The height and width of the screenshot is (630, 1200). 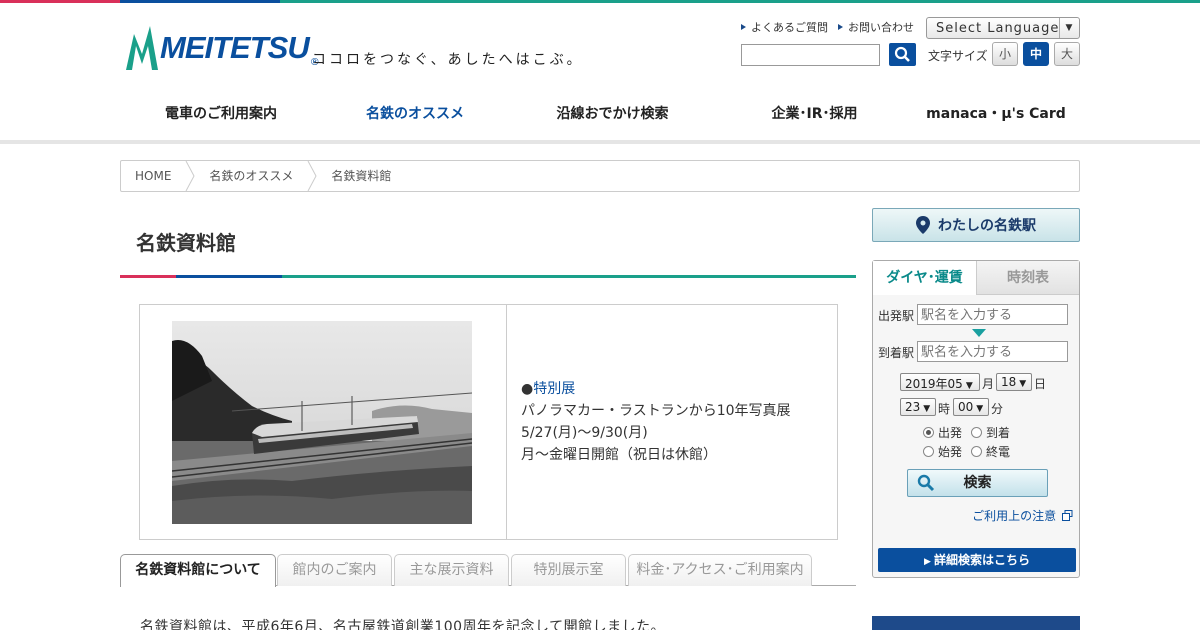 I want to click on language-select-label: Select Language, so click(x=998, y=28).